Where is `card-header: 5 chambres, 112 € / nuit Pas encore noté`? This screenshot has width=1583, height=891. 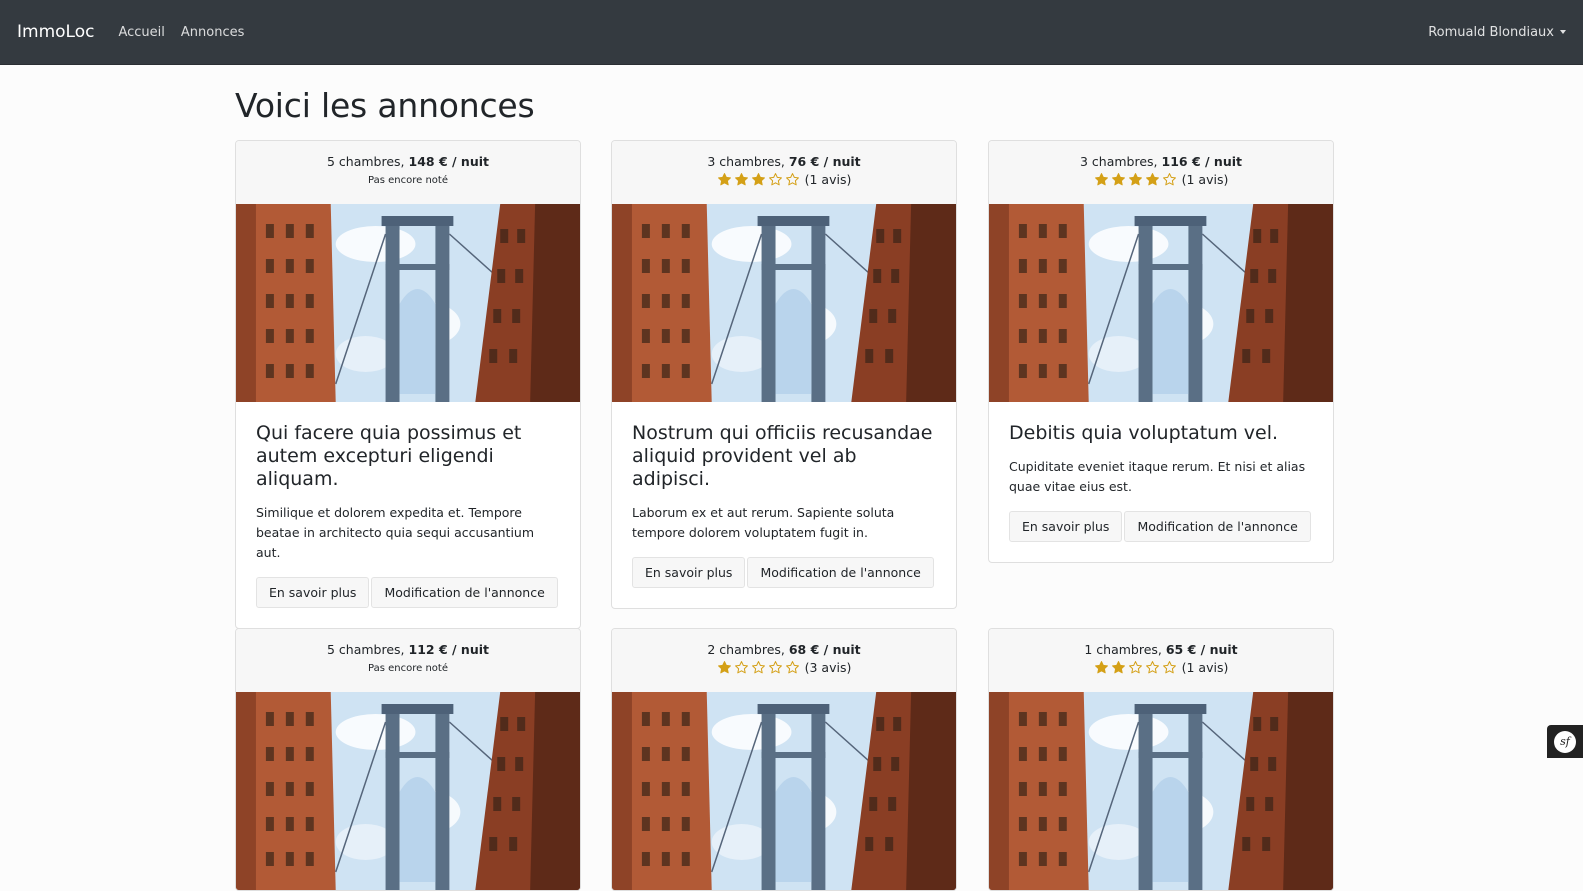
card-header: 5 chambres, 112 € / nuit Pas encore noté is located at coordinates (408, 660).